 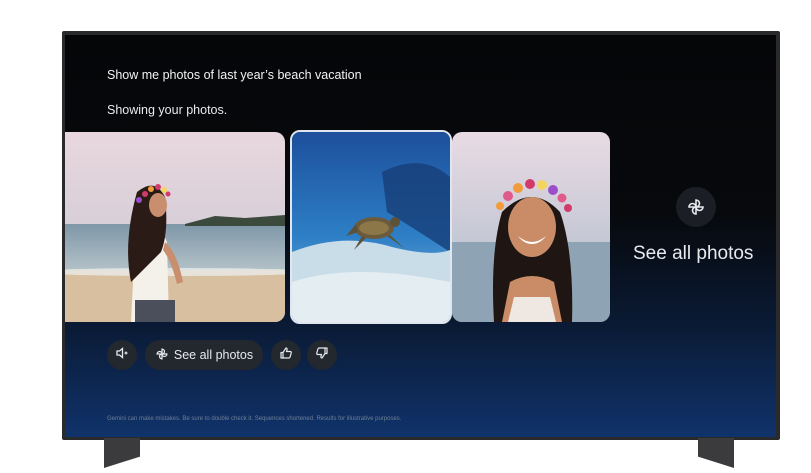 I want to click on photo-sea-turtle-image, so click(x=371, y=227).